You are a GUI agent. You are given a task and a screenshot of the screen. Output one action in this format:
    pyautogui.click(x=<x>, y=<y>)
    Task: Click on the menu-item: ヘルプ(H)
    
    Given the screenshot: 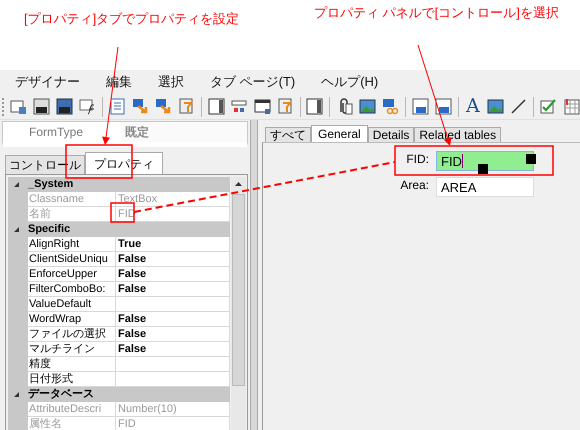 What is the action you would take?
    pyautogui.click(x=350, y=82)
    